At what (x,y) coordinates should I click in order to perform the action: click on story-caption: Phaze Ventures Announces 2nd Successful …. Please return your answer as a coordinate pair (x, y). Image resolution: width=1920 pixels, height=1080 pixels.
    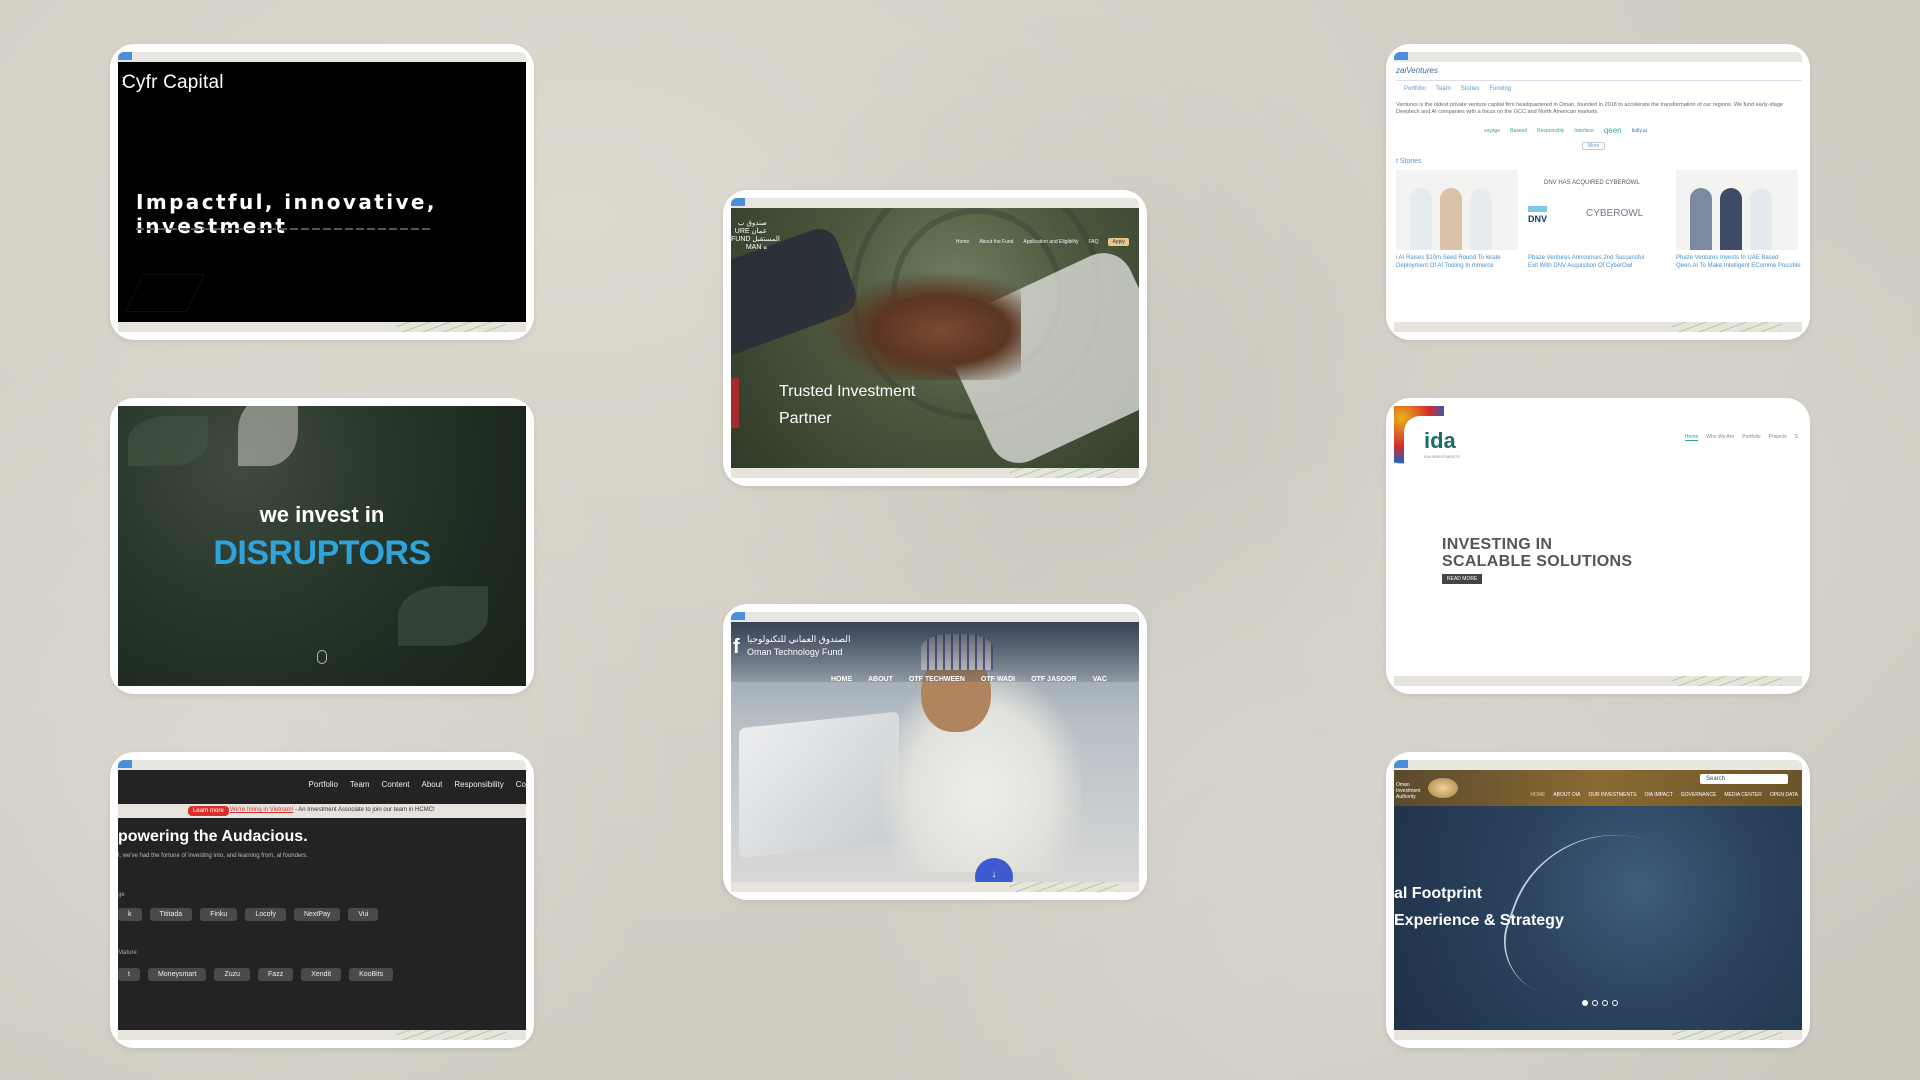
    Looking at the image, I should click on (1591, 262).